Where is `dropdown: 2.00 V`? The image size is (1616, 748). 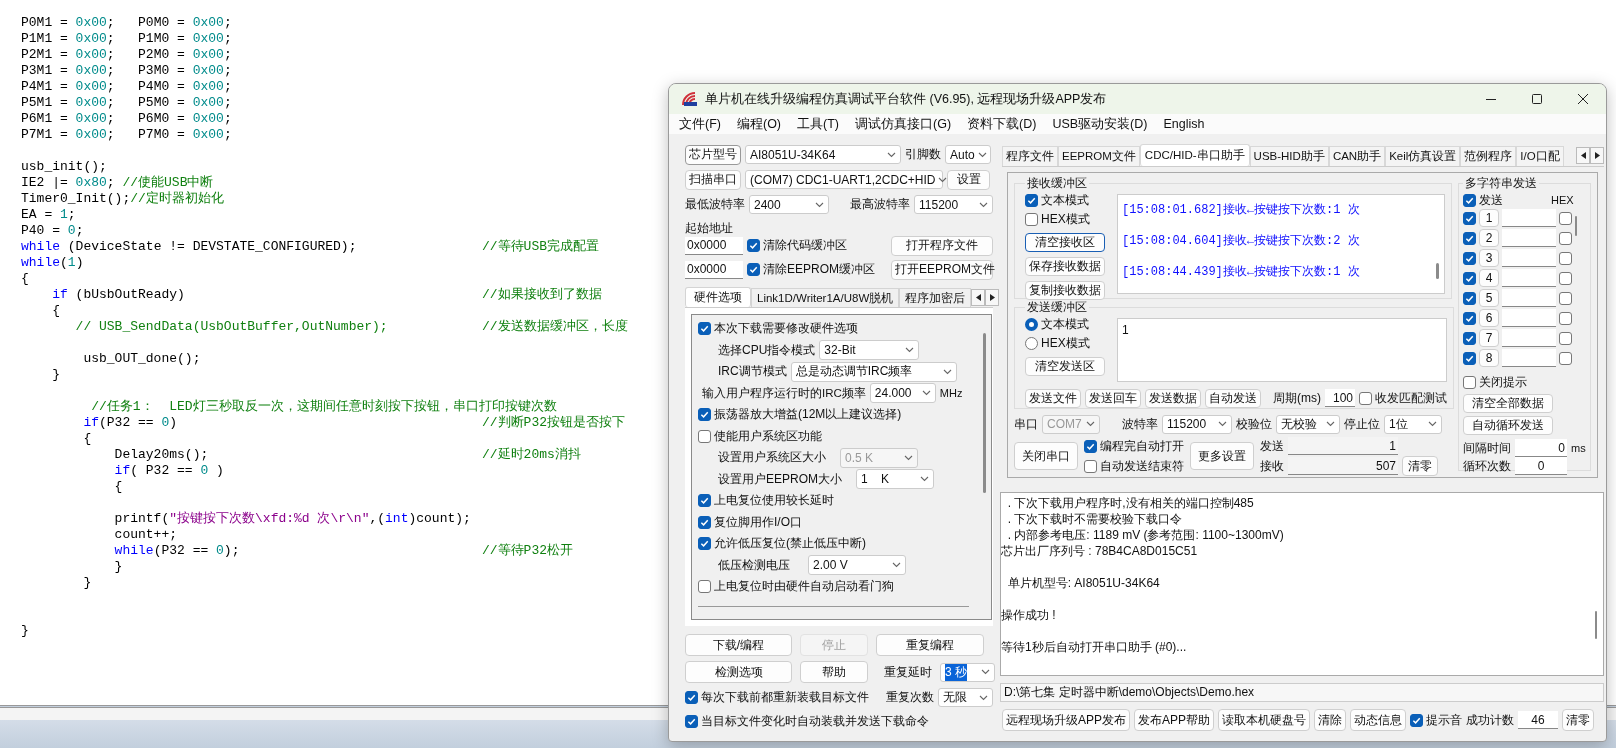 dropdown: 2.00 V is located at coordinates (857, 565).